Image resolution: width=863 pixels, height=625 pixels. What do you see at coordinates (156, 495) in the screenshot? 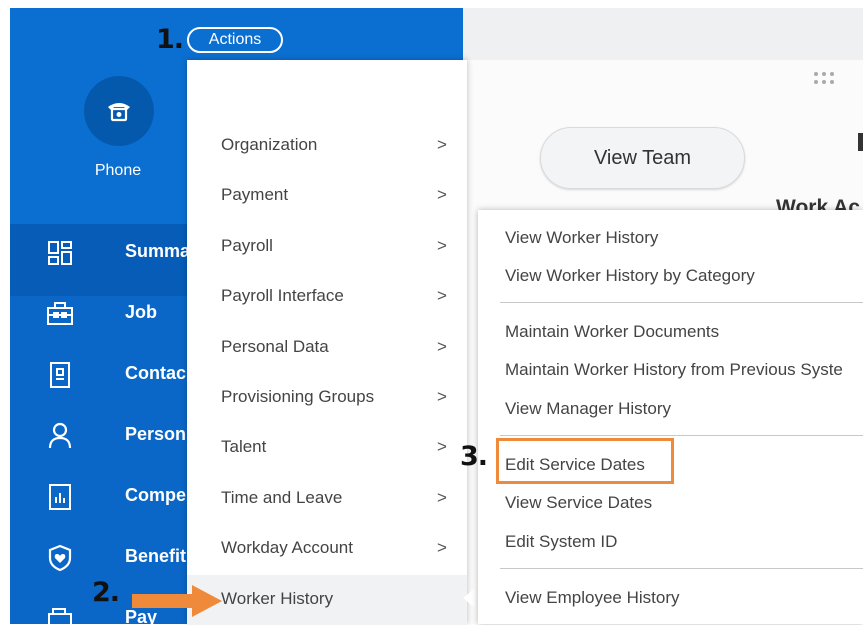
I see `nav-label: Compe` at bounding box center [156, 495].